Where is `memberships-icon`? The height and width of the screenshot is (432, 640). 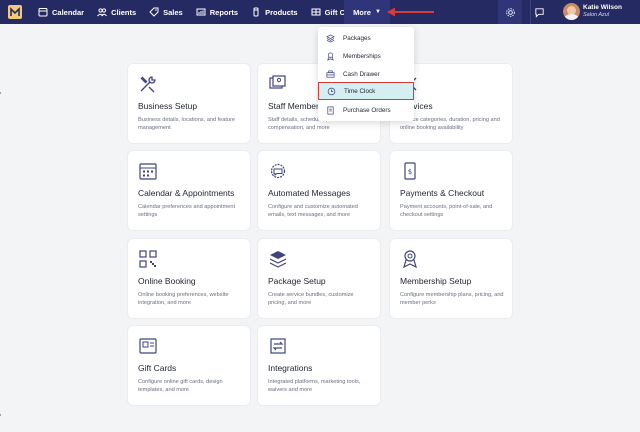 memberships-icon is located at coordinates (330, 56).